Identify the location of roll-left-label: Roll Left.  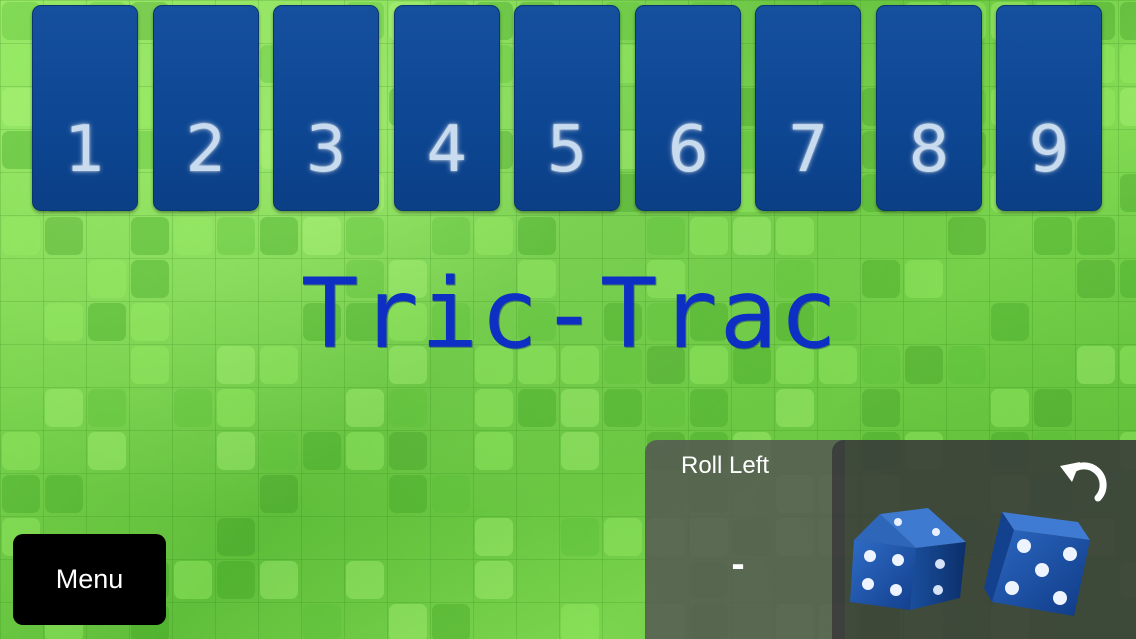
(725, 465).